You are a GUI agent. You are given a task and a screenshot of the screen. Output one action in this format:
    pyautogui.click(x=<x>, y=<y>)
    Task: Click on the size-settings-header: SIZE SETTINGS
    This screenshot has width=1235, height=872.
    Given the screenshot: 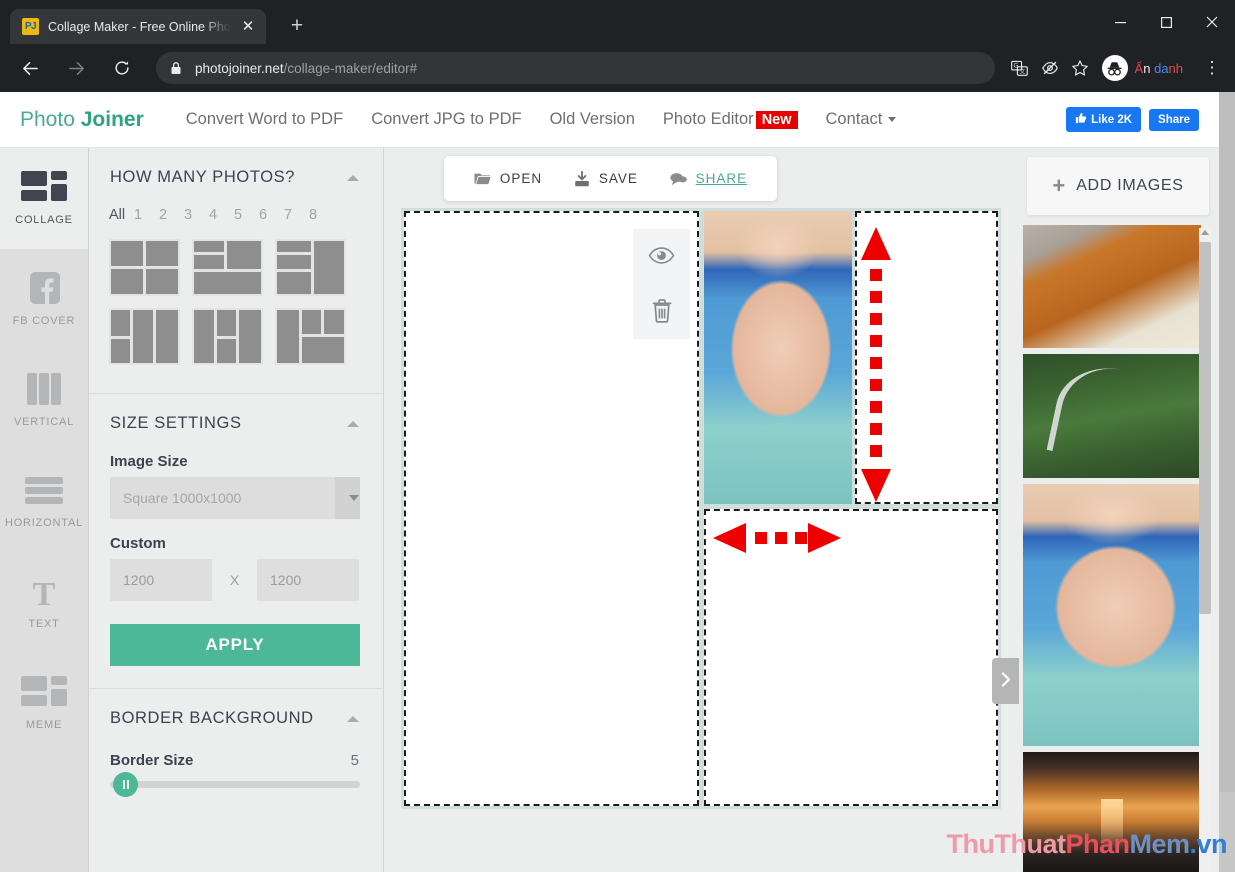 What is the action you would take?
    pyautogui.click(x=236, y=415)
    